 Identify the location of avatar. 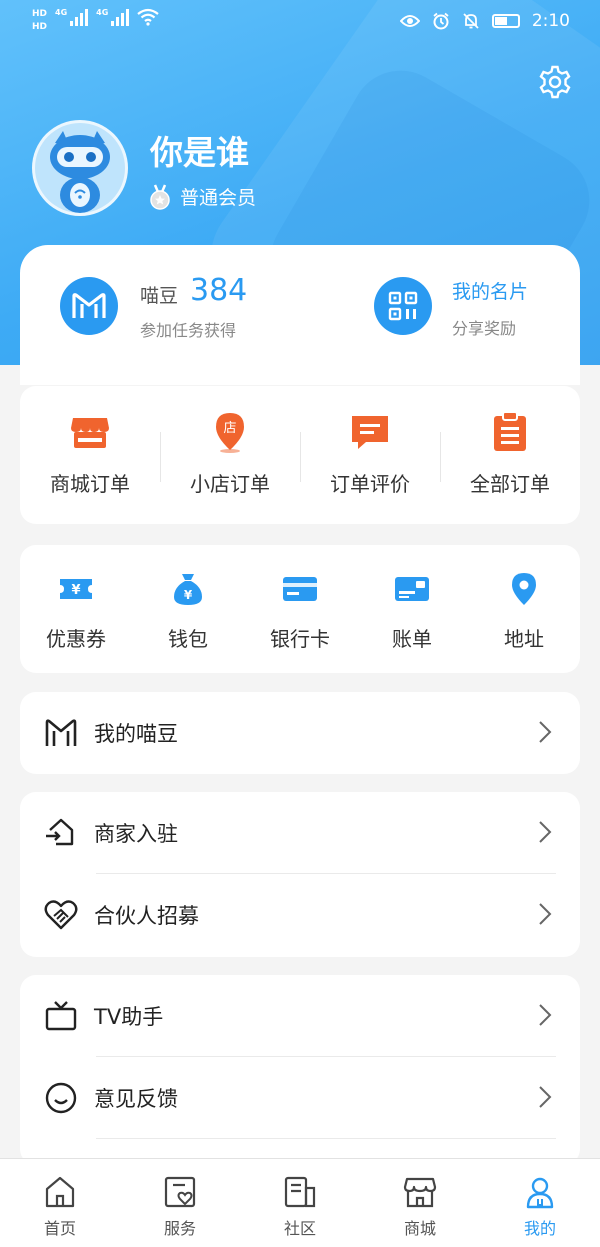
(80, 168).